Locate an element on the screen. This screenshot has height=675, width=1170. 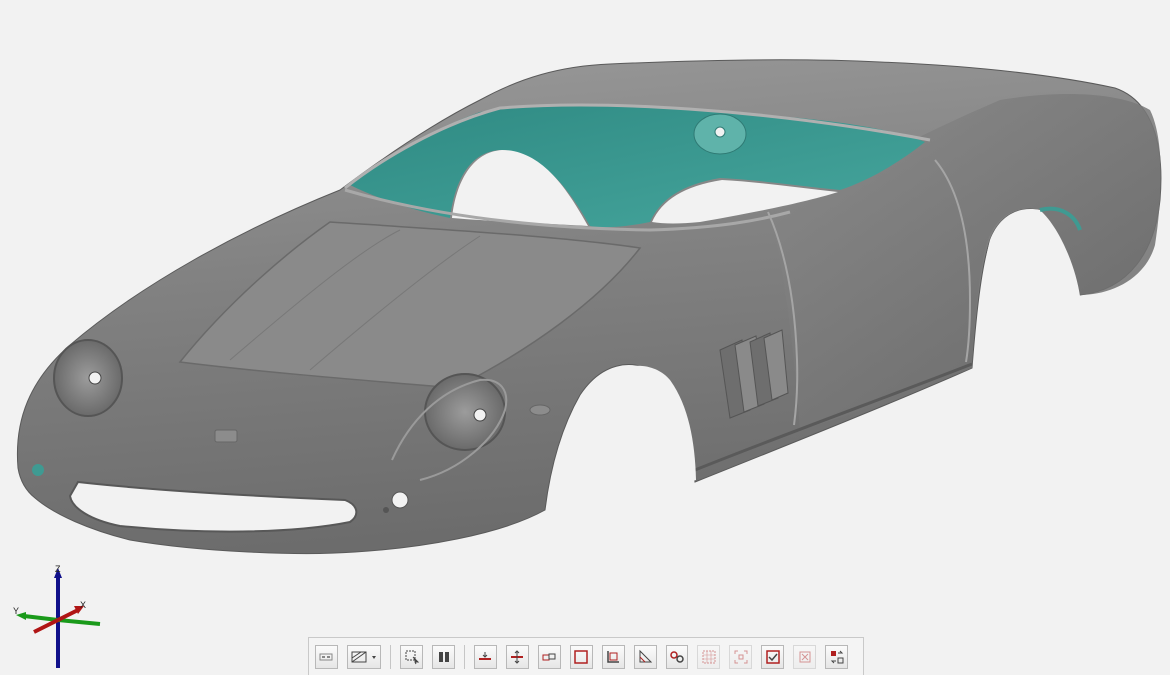
zoom-fit-icon is located at coordinates (741, 656).